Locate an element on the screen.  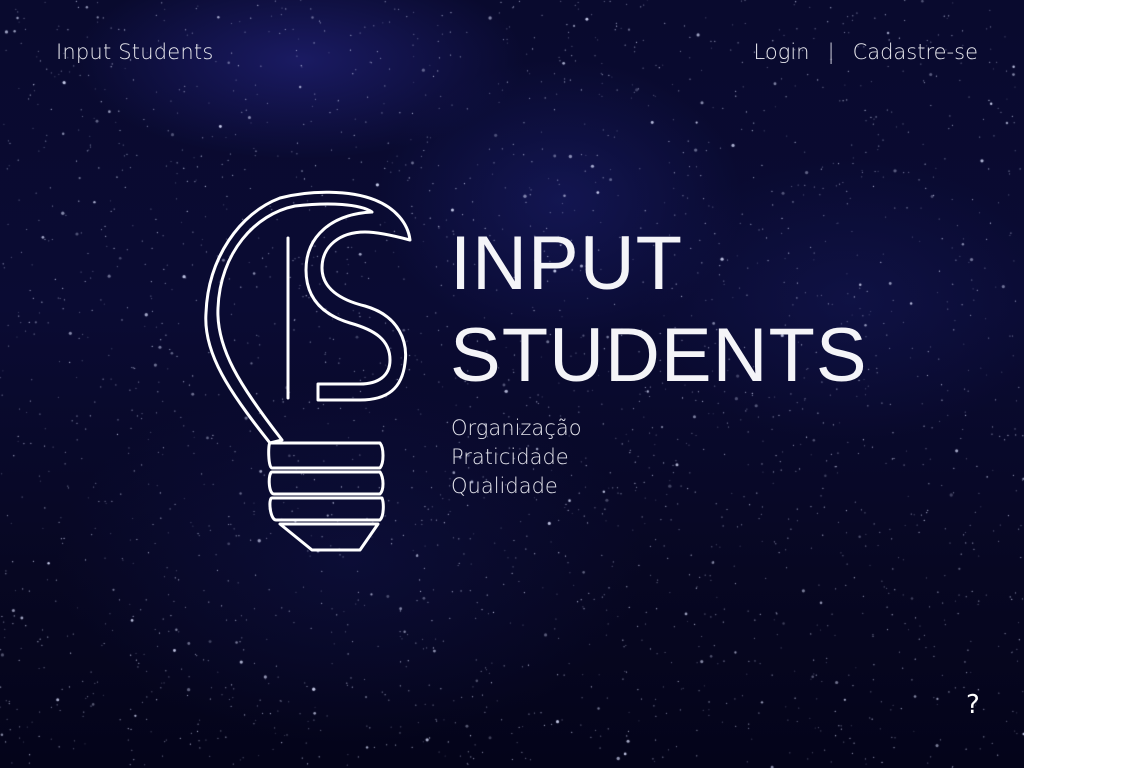
hero-title-line-2: STUDENTS is located at coordinates (659, 355).